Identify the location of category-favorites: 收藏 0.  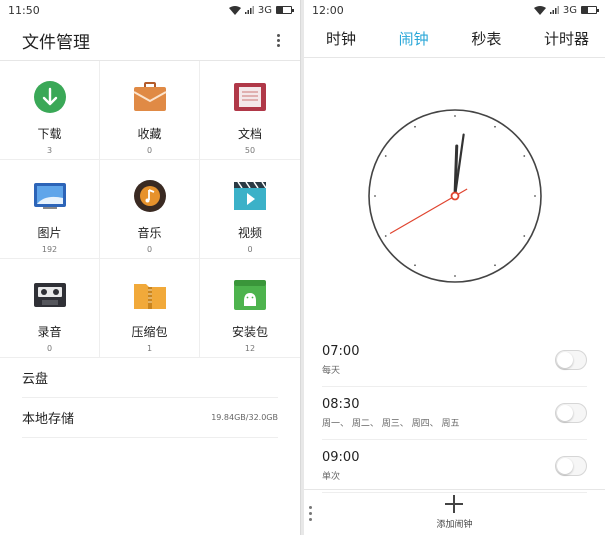
(150, 110).